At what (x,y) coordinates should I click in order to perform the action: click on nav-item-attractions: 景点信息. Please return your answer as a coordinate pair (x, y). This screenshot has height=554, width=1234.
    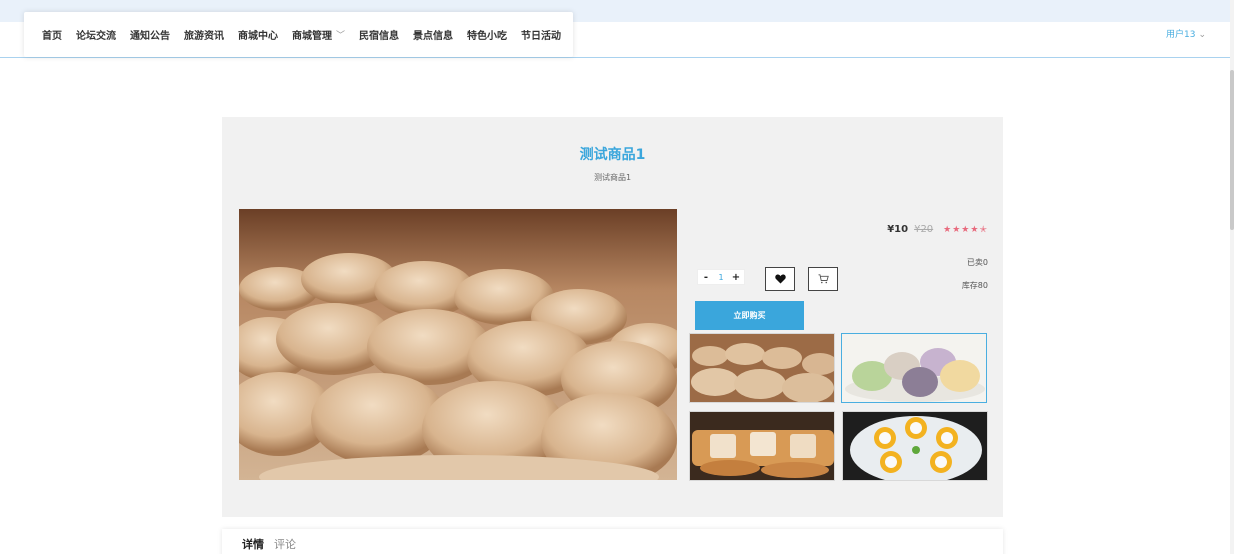
    Looking at the image, I should click on (433, 34).